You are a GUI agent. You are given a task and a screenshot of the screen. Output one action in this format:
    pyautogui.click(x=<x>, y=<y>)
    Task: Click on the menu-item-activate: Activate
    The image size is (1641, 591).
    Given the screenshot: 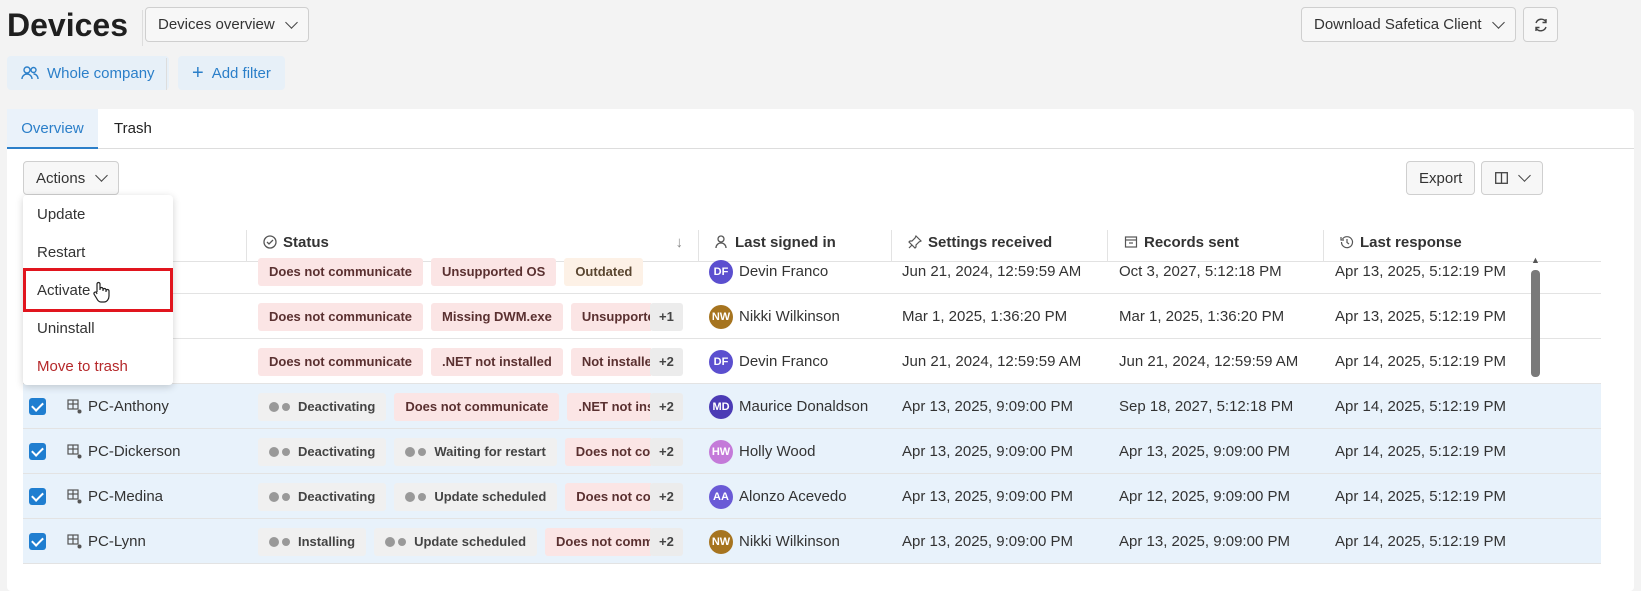 What is the action you would take?
    pyautogui.click(x=98, y=290)
    